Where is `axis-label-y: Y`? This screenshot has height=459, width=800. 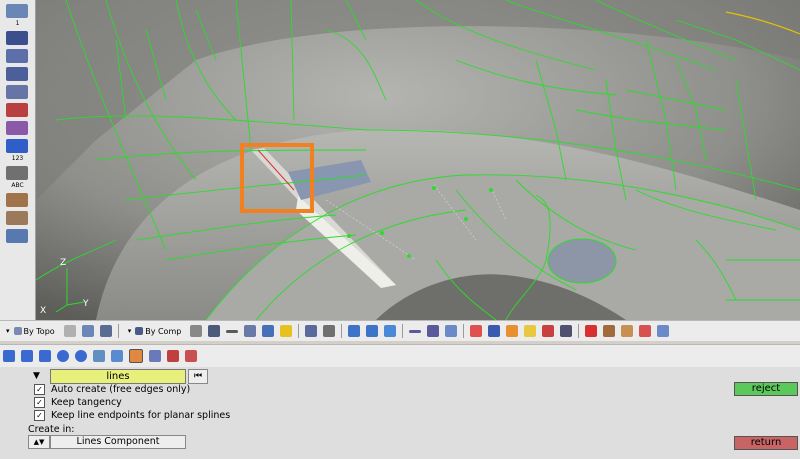 axis-label-y: Y is located at coordinates (86, 304).